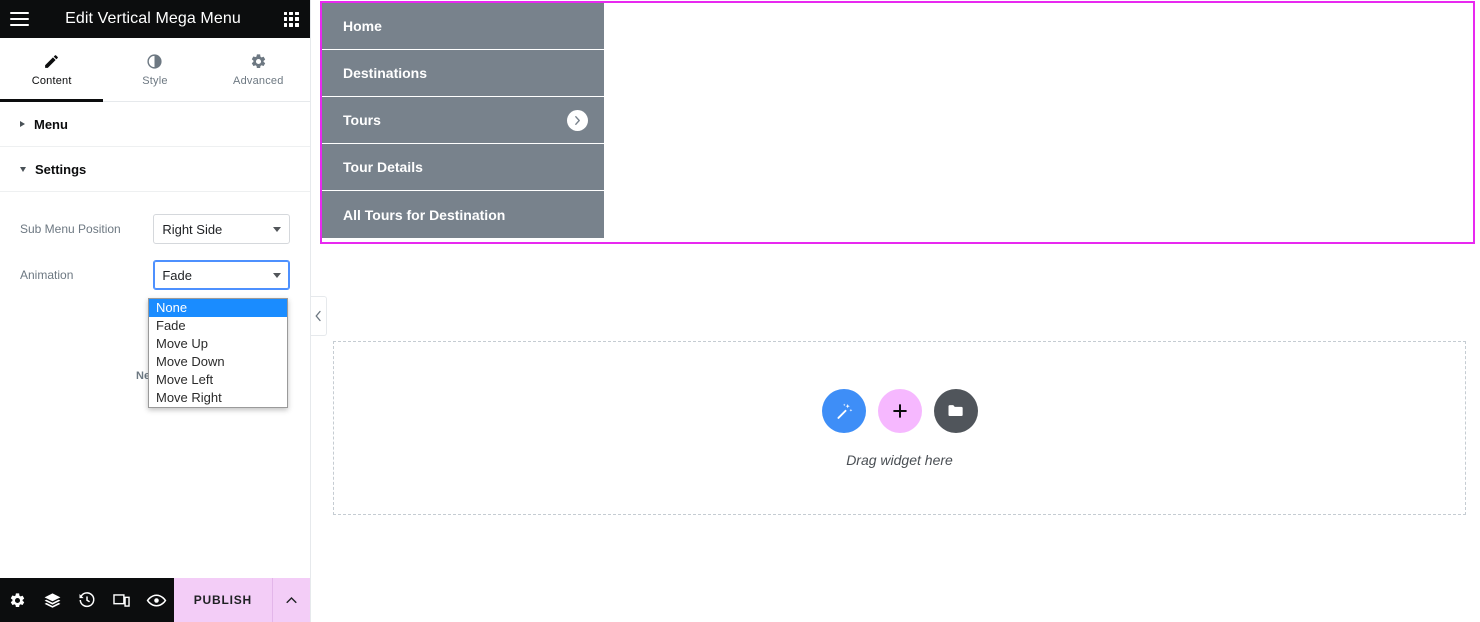 The height and width of the screenshot is (622, 1480). I want to click on chevron-left-icon, so click(318, 316).